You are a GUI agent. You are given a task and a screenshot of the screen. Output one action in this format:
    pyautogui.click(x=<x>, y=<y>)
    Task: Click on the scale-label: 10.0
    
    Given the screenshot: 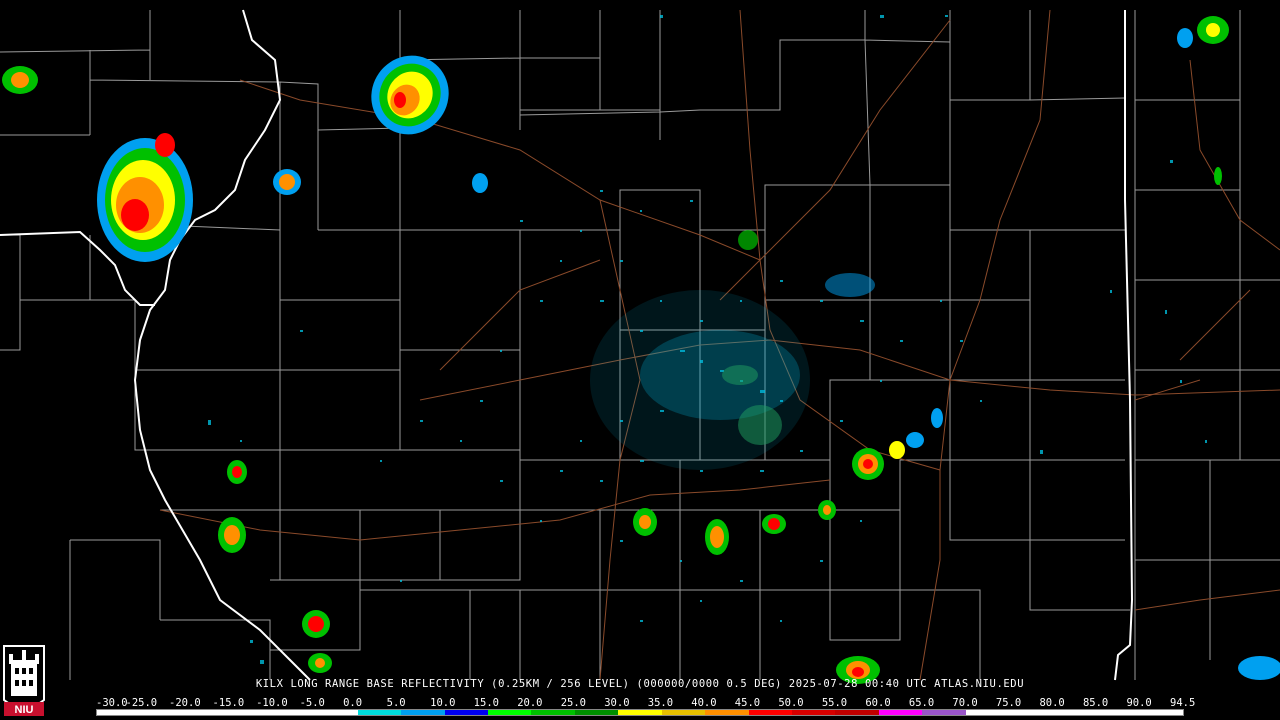 What is the action you would take?
    pyautogui.click(x=443, y=703)
    